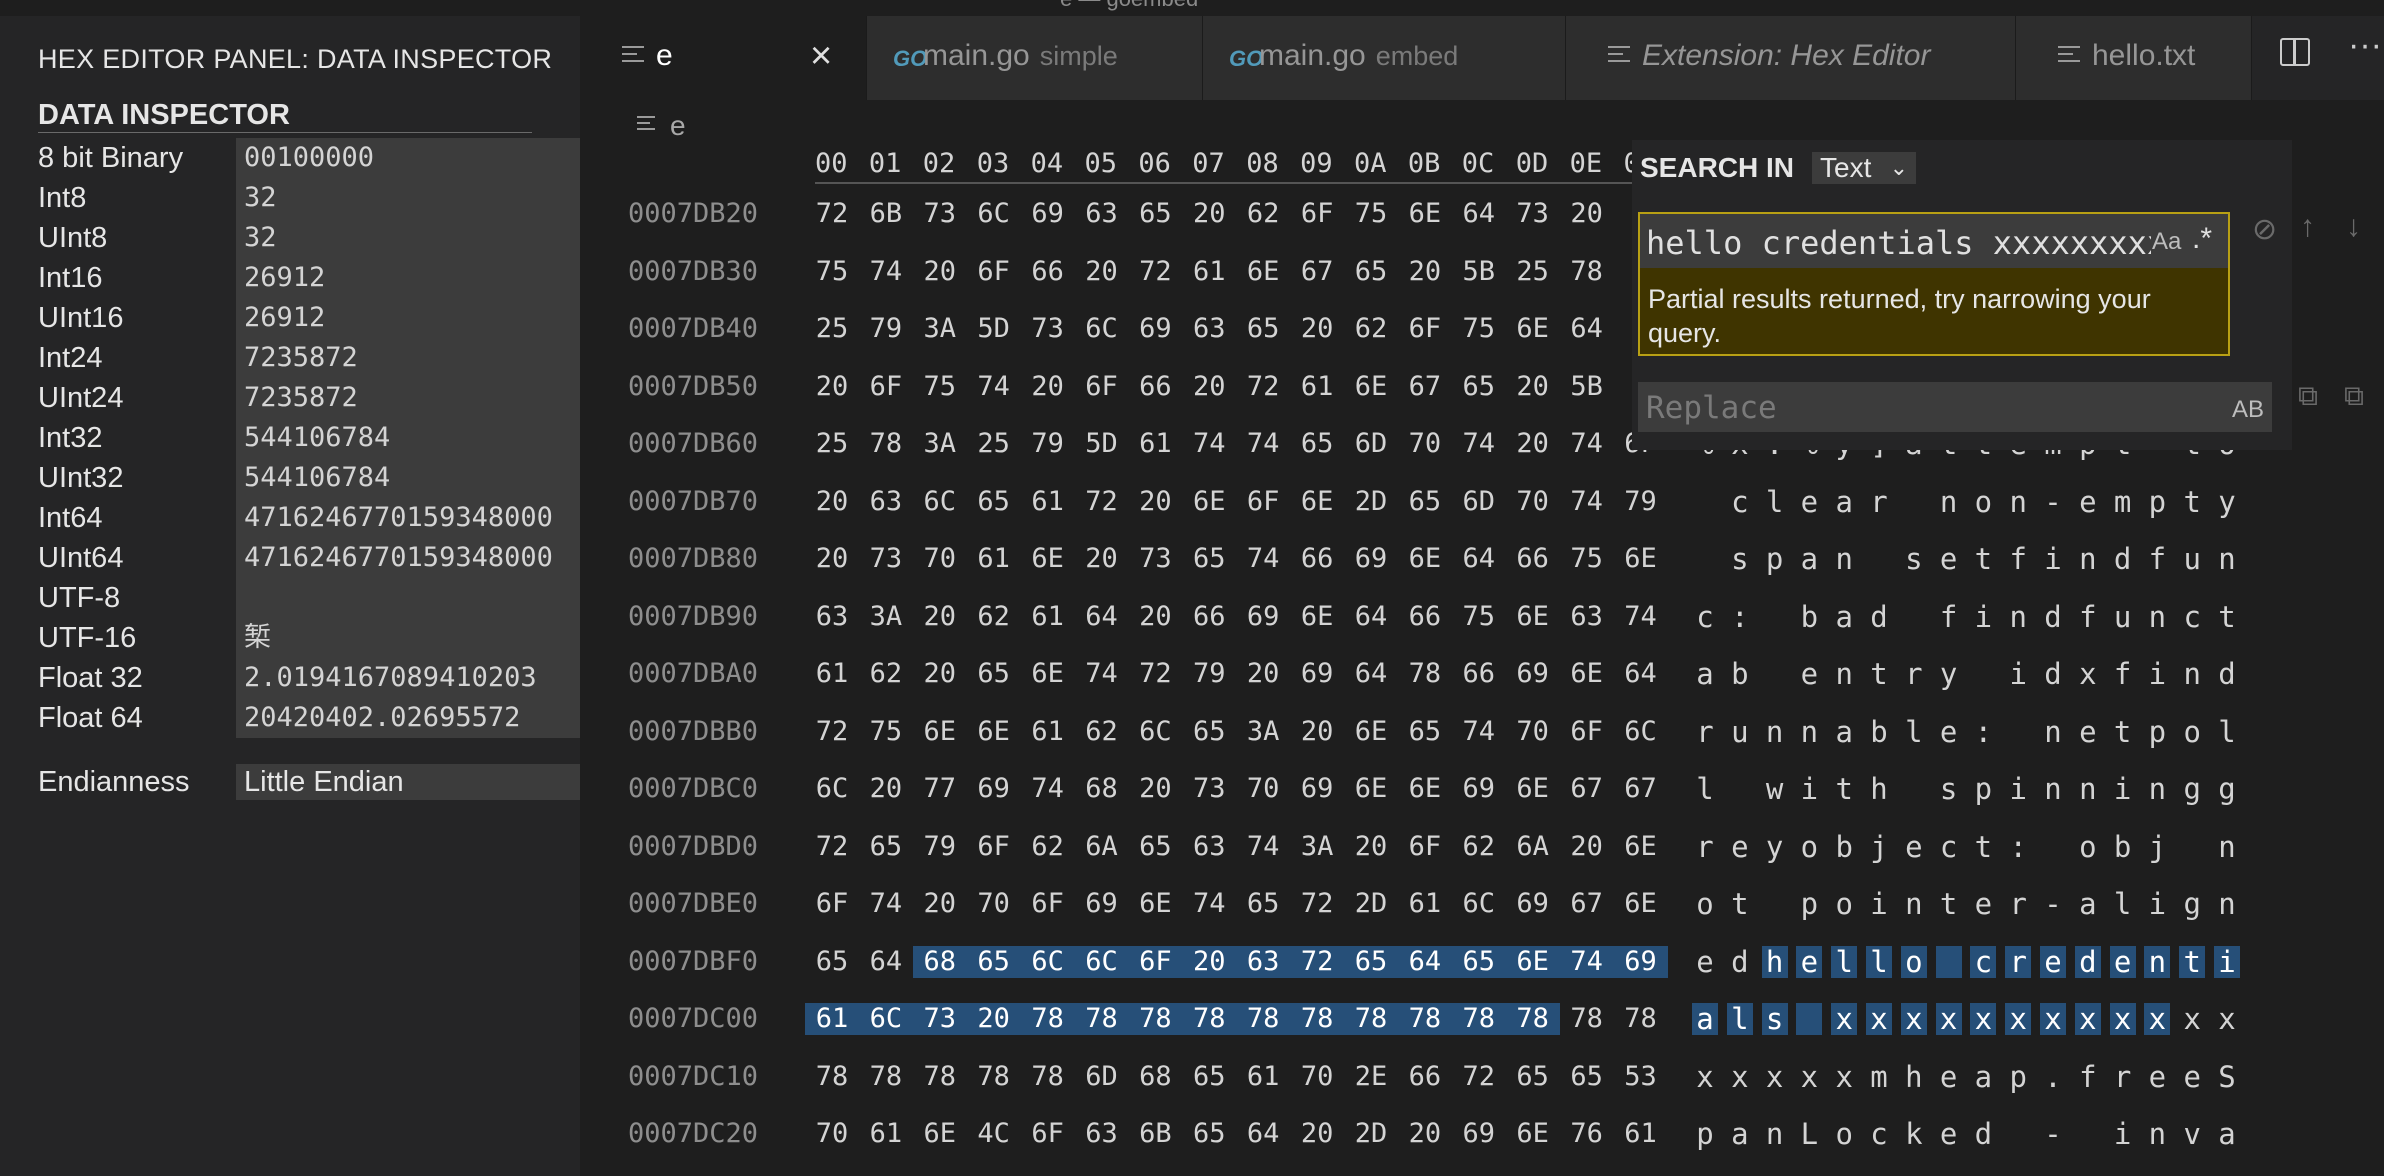 Image resolution: width=2384 pixels, height=1176 pixels. What do you see at coordinates (940, 789) in the screenshot?
I see `hex-byte: 77` at bounding box center [940, 789].